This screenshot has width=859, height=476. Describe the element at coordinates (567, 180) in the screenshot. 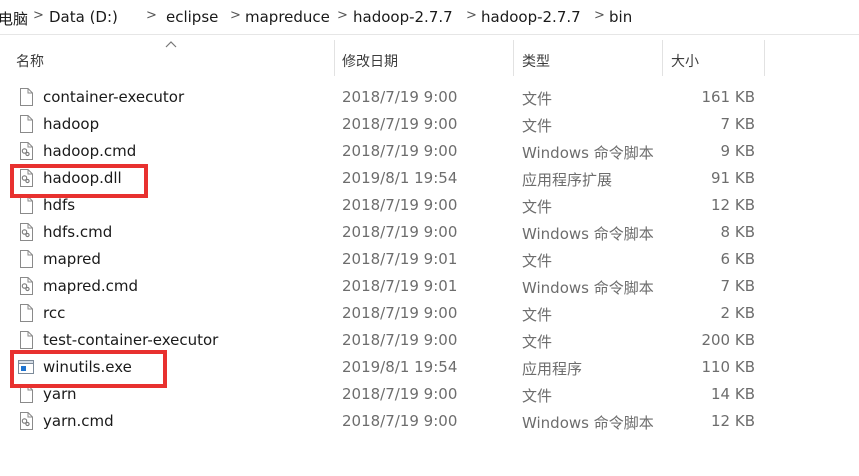

I see `file-type: 应用程序扩展` at that location.